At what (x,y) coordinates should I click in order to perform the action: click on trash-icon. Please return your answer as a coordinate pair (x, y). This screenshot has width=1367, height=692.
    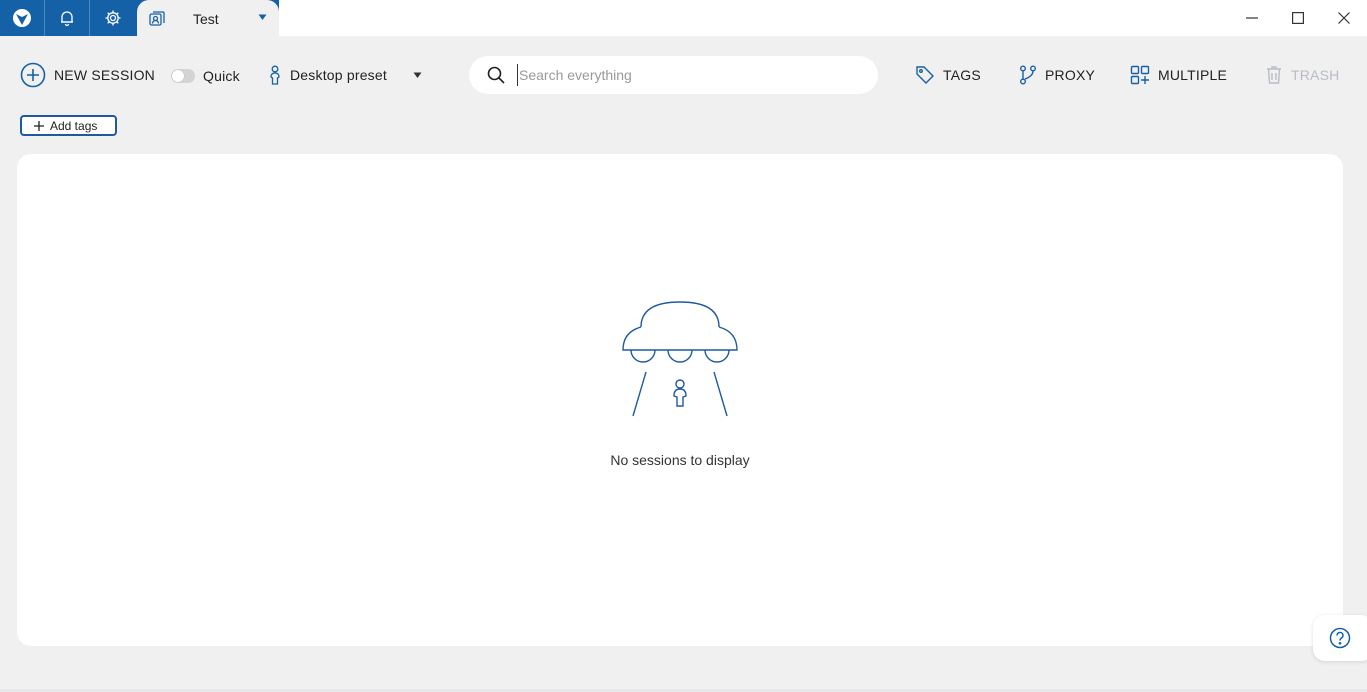
    Looking at the image, I should click on (1274, 75).